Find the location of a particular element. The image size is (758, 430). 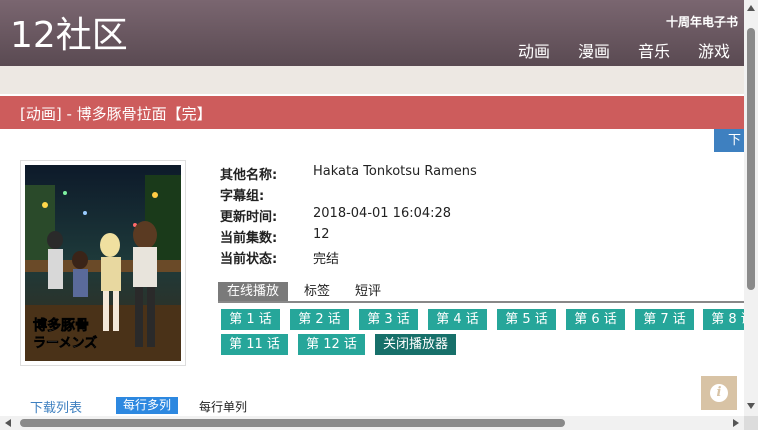

single-column-toggle: 每行单列 is located at coordinates (223, 406).